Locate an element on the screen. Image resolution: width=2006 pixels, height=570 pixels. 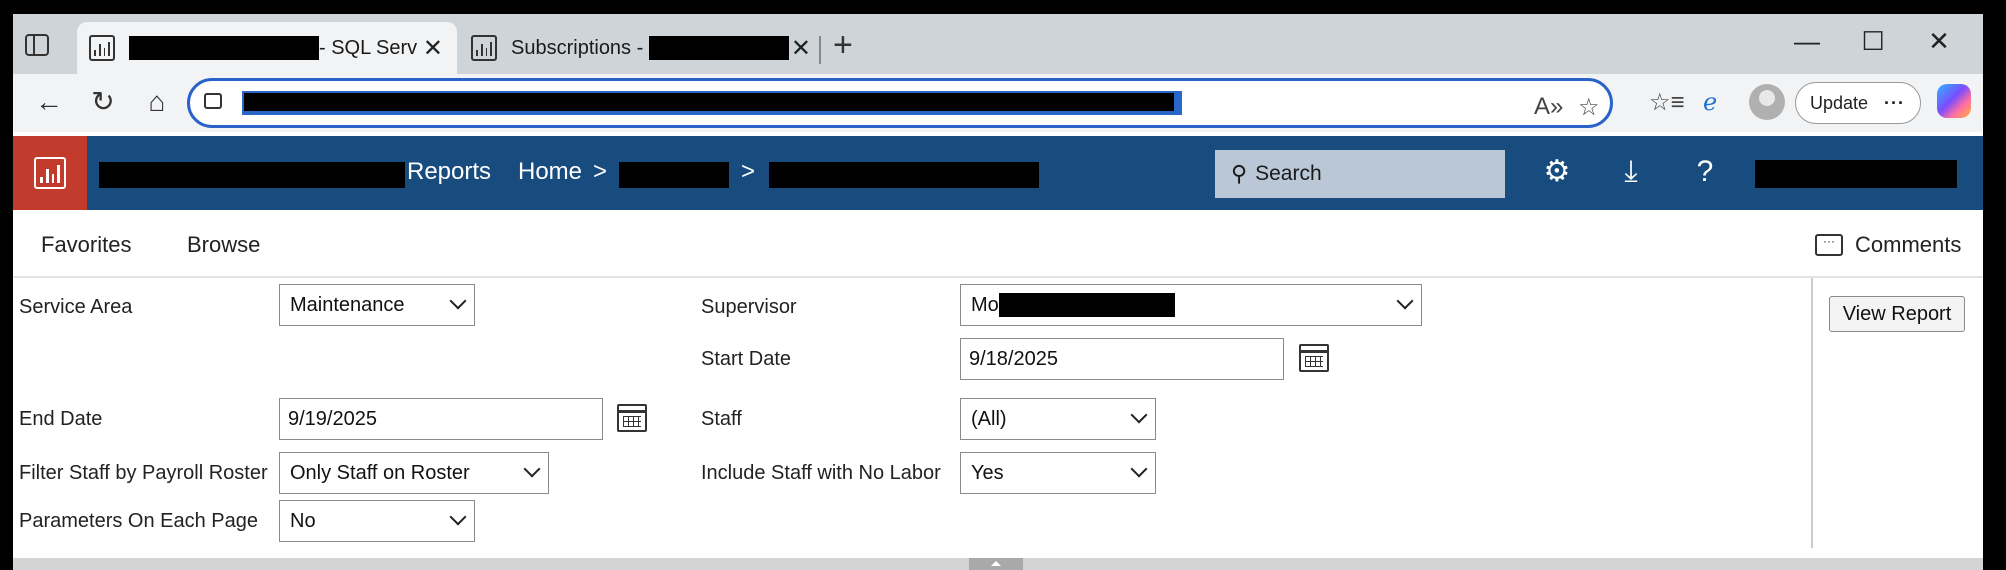
lock-icon is located at coordinates (213, 101).